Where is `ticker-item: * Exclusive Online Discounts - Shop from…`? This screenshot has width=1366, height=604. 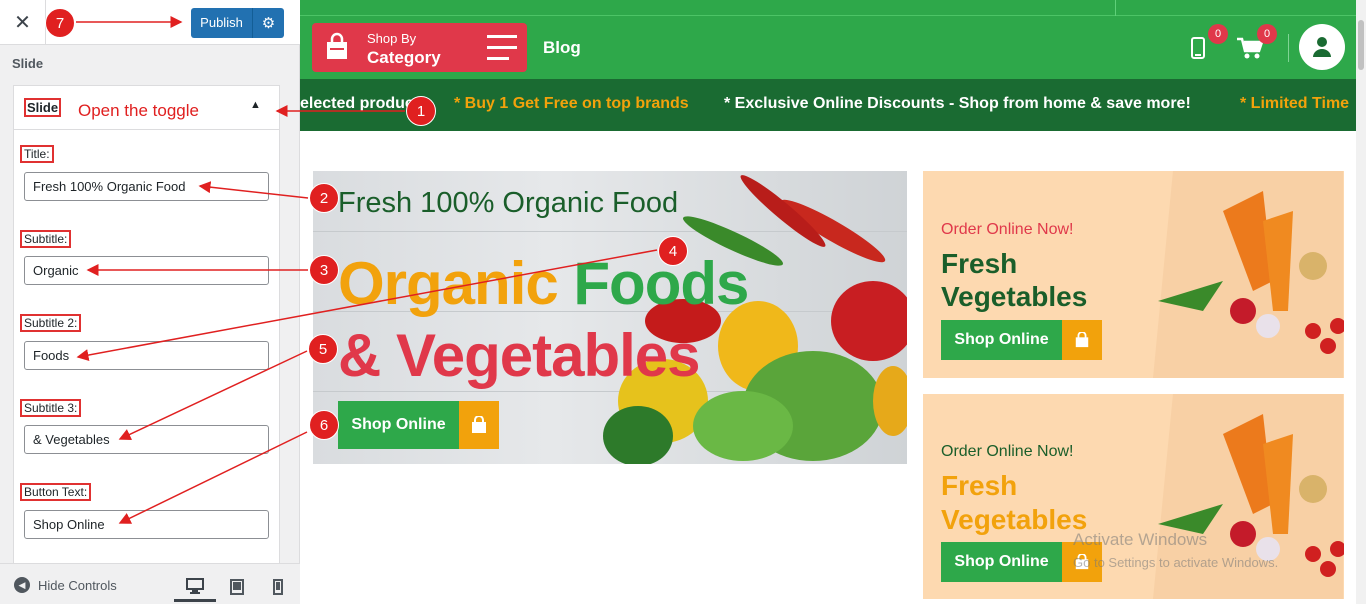
ticker-item: * Exclusive Online Discounts - Shop from… is located at coordinates (957, 103).